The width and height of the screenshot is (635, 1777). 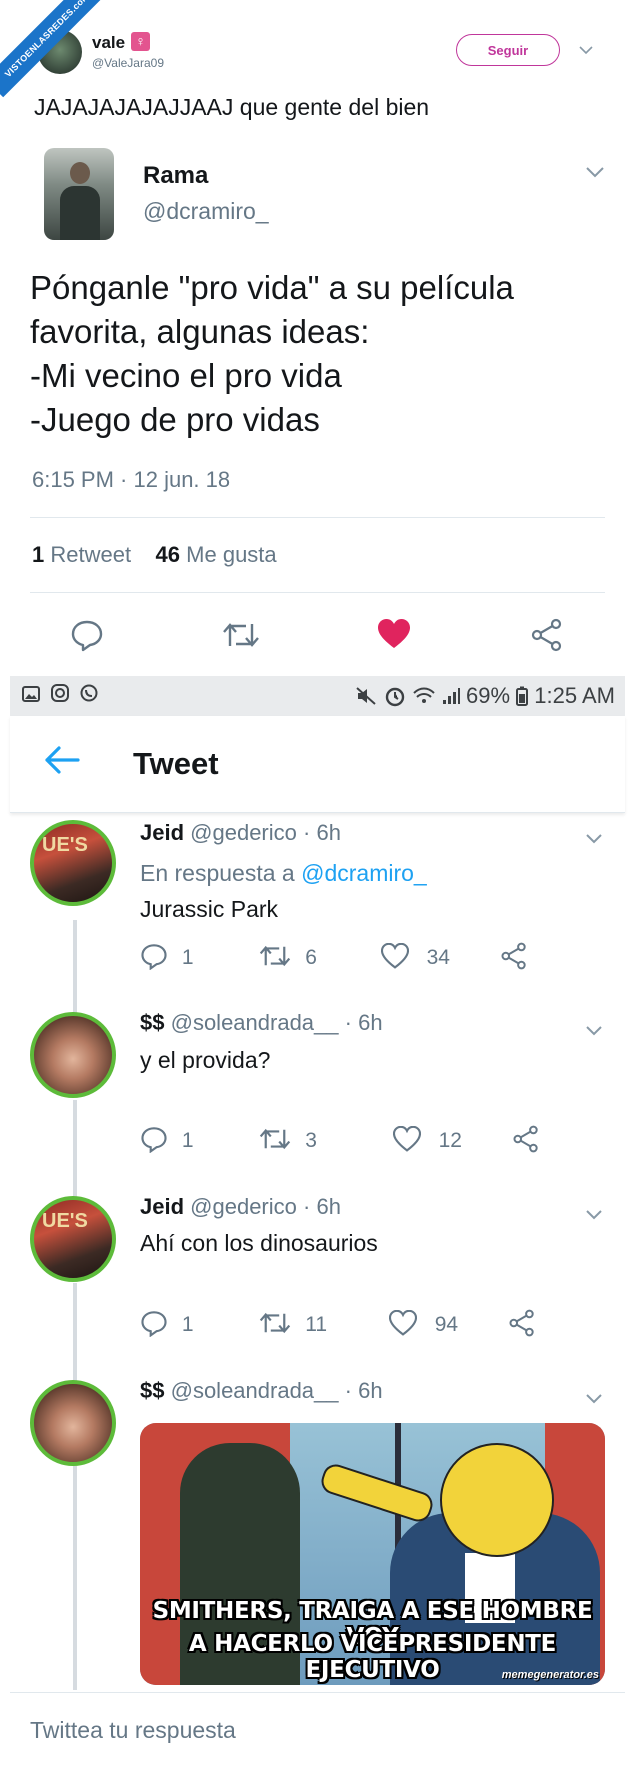 I want to click on battery-icon, so click(x=522, y=696).